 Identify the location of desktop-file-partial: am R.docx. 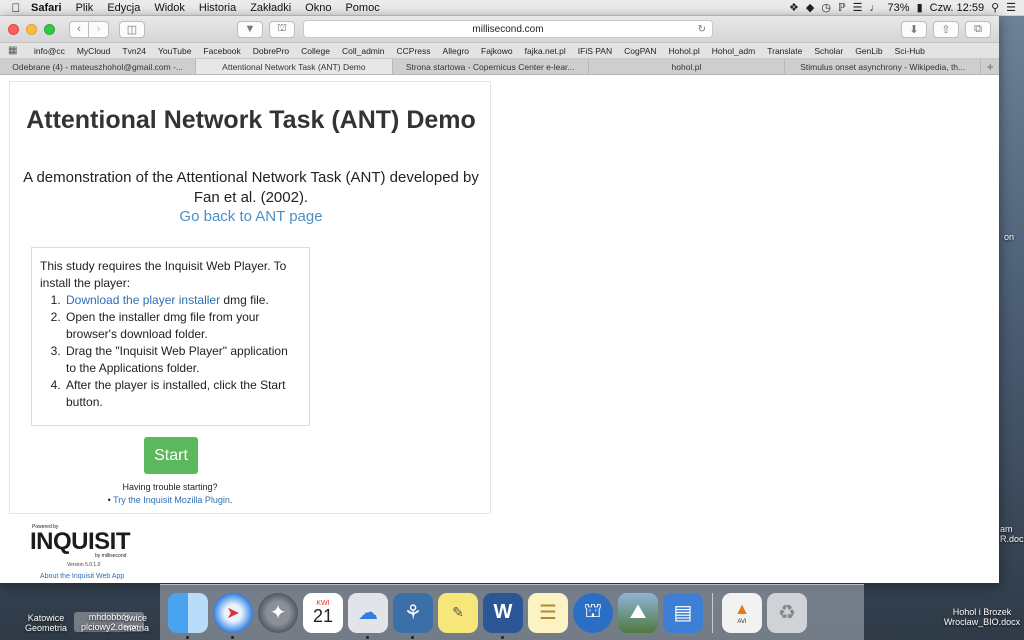
(1012, 534).